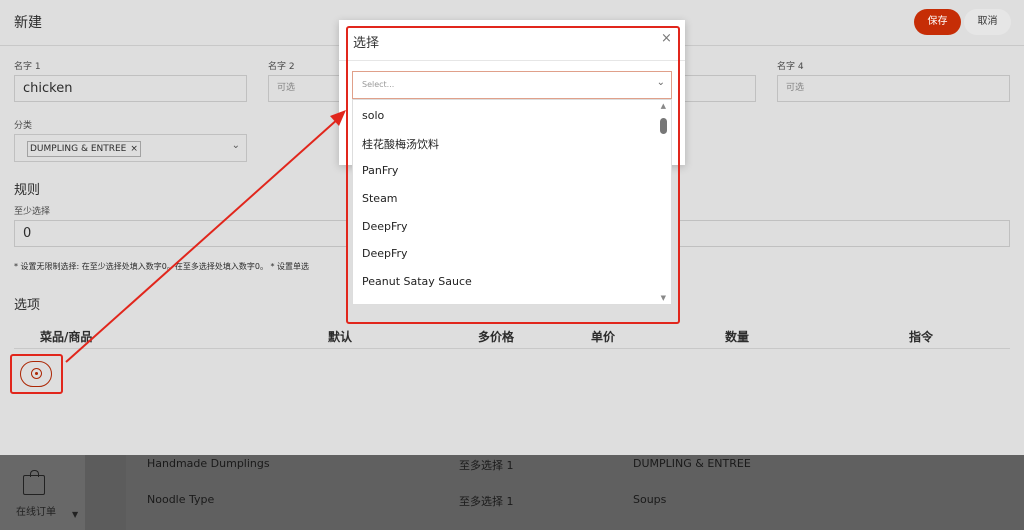  I want to click on highlight-box-add-button, so click(36, 374).